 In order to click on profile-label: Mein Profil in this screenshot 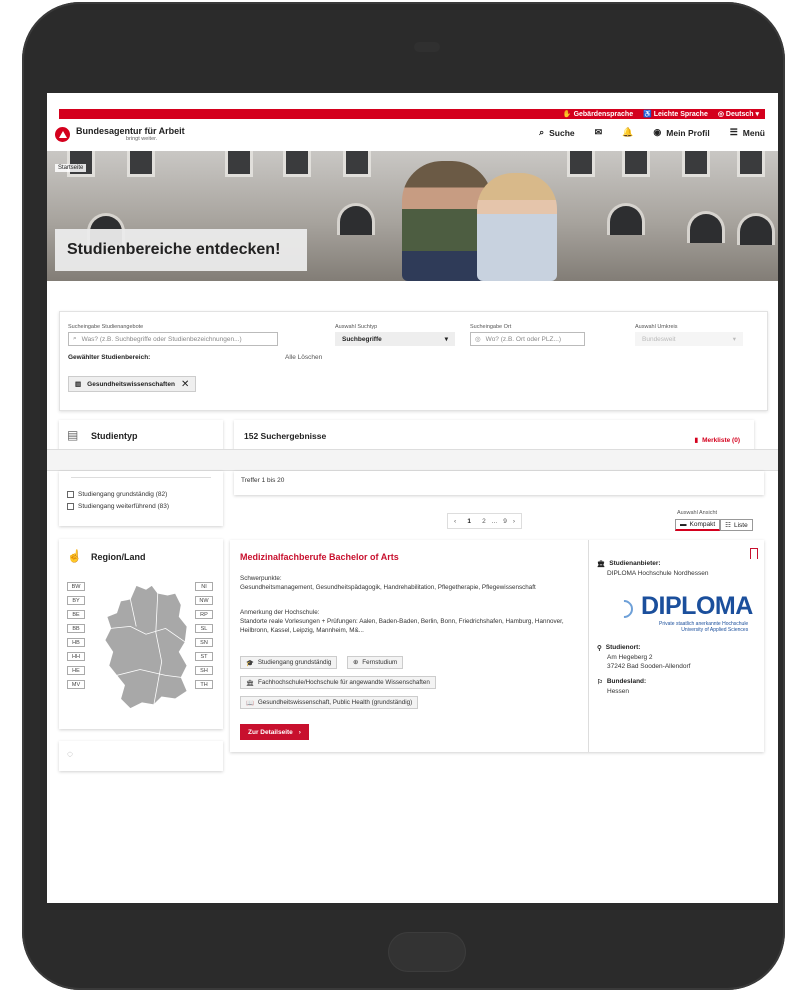, I will do `click(688, 132)`.